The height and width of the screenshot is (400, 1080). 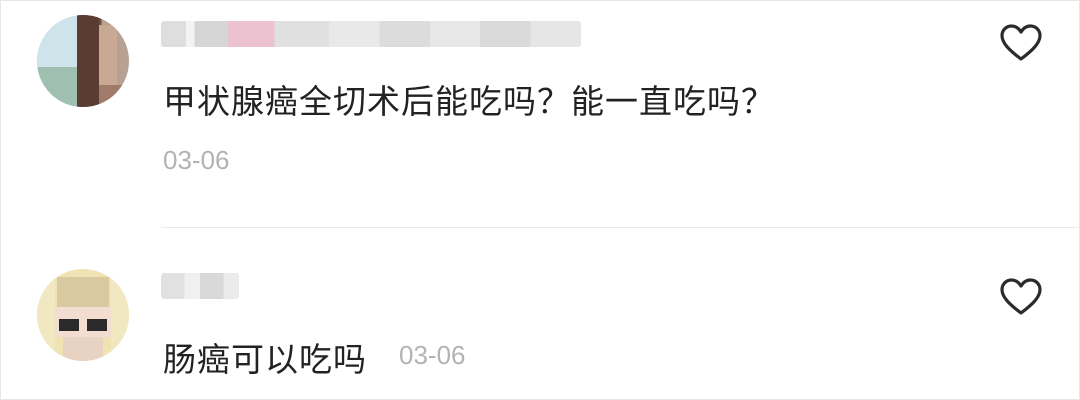 I want to click on comment-text: 甲状腺癌全切术后能吃吗？能一直吃吗？, so click(x=469, y=101).